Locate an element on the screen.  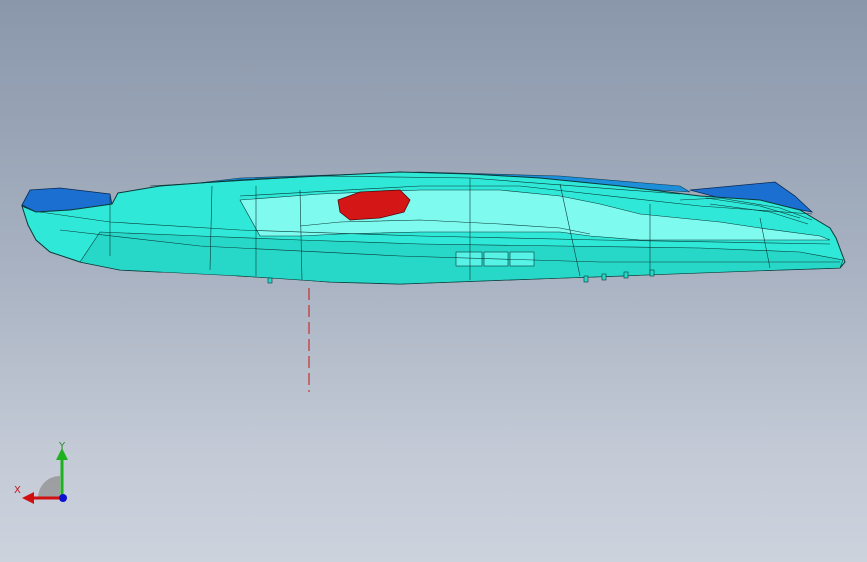
z-axis-icon is located at coordinates (63, 498).